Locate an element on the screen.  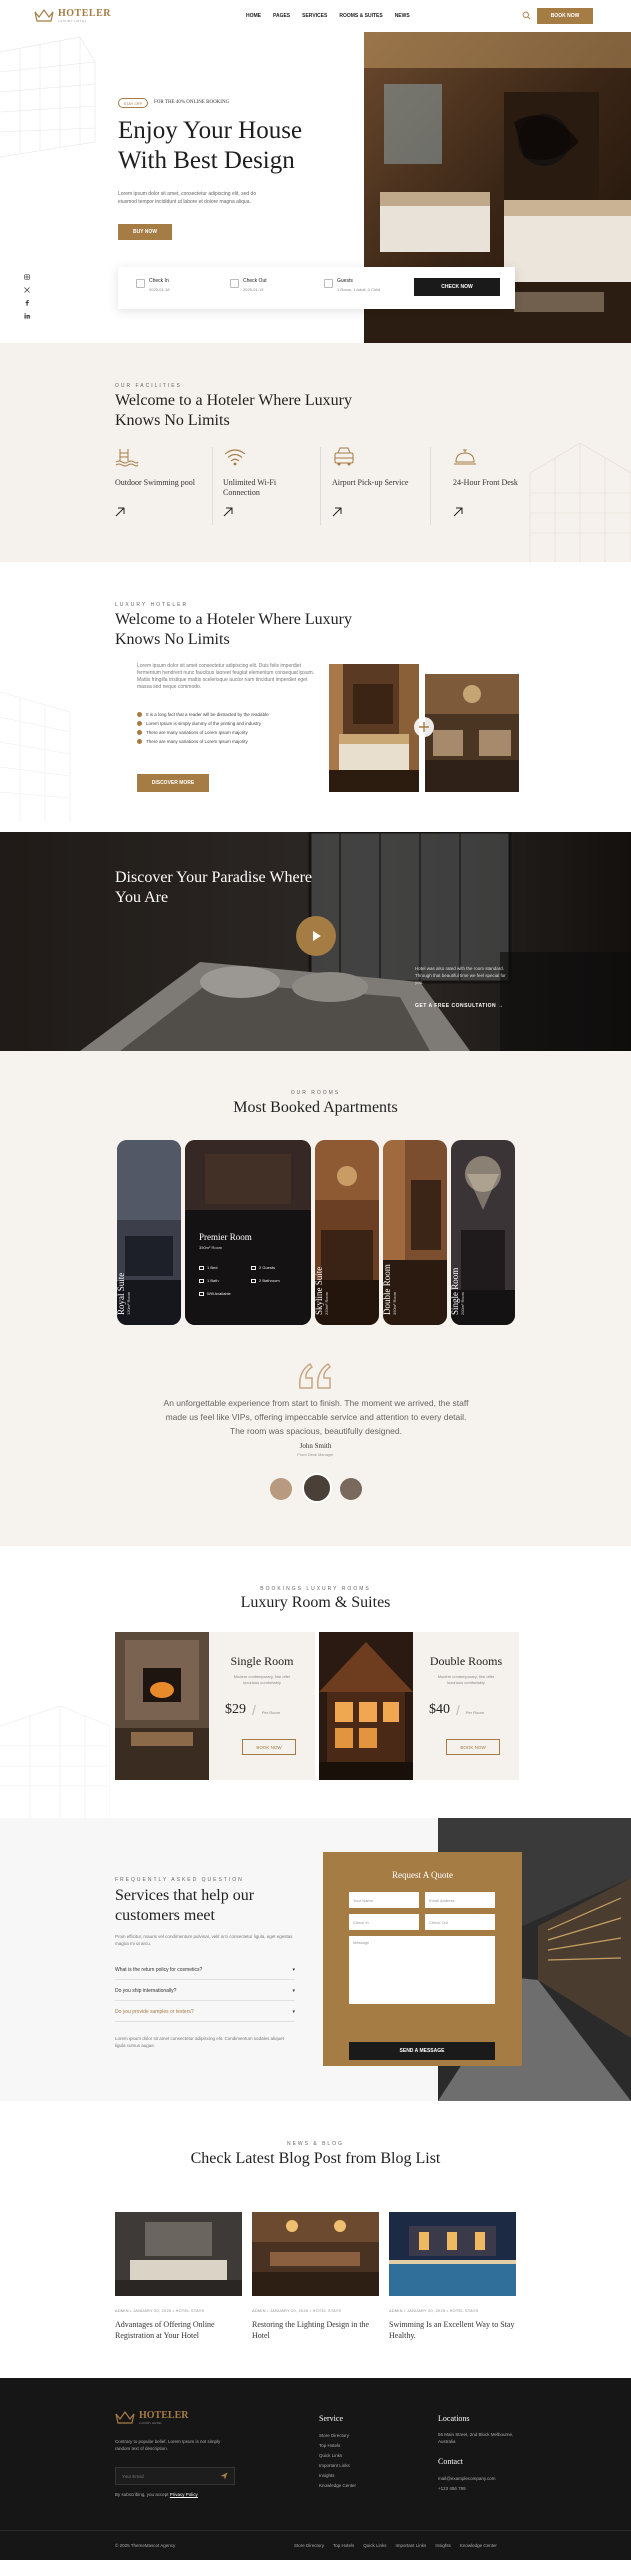
footer-link: Quick Links is located at coordinates (337, 2456).